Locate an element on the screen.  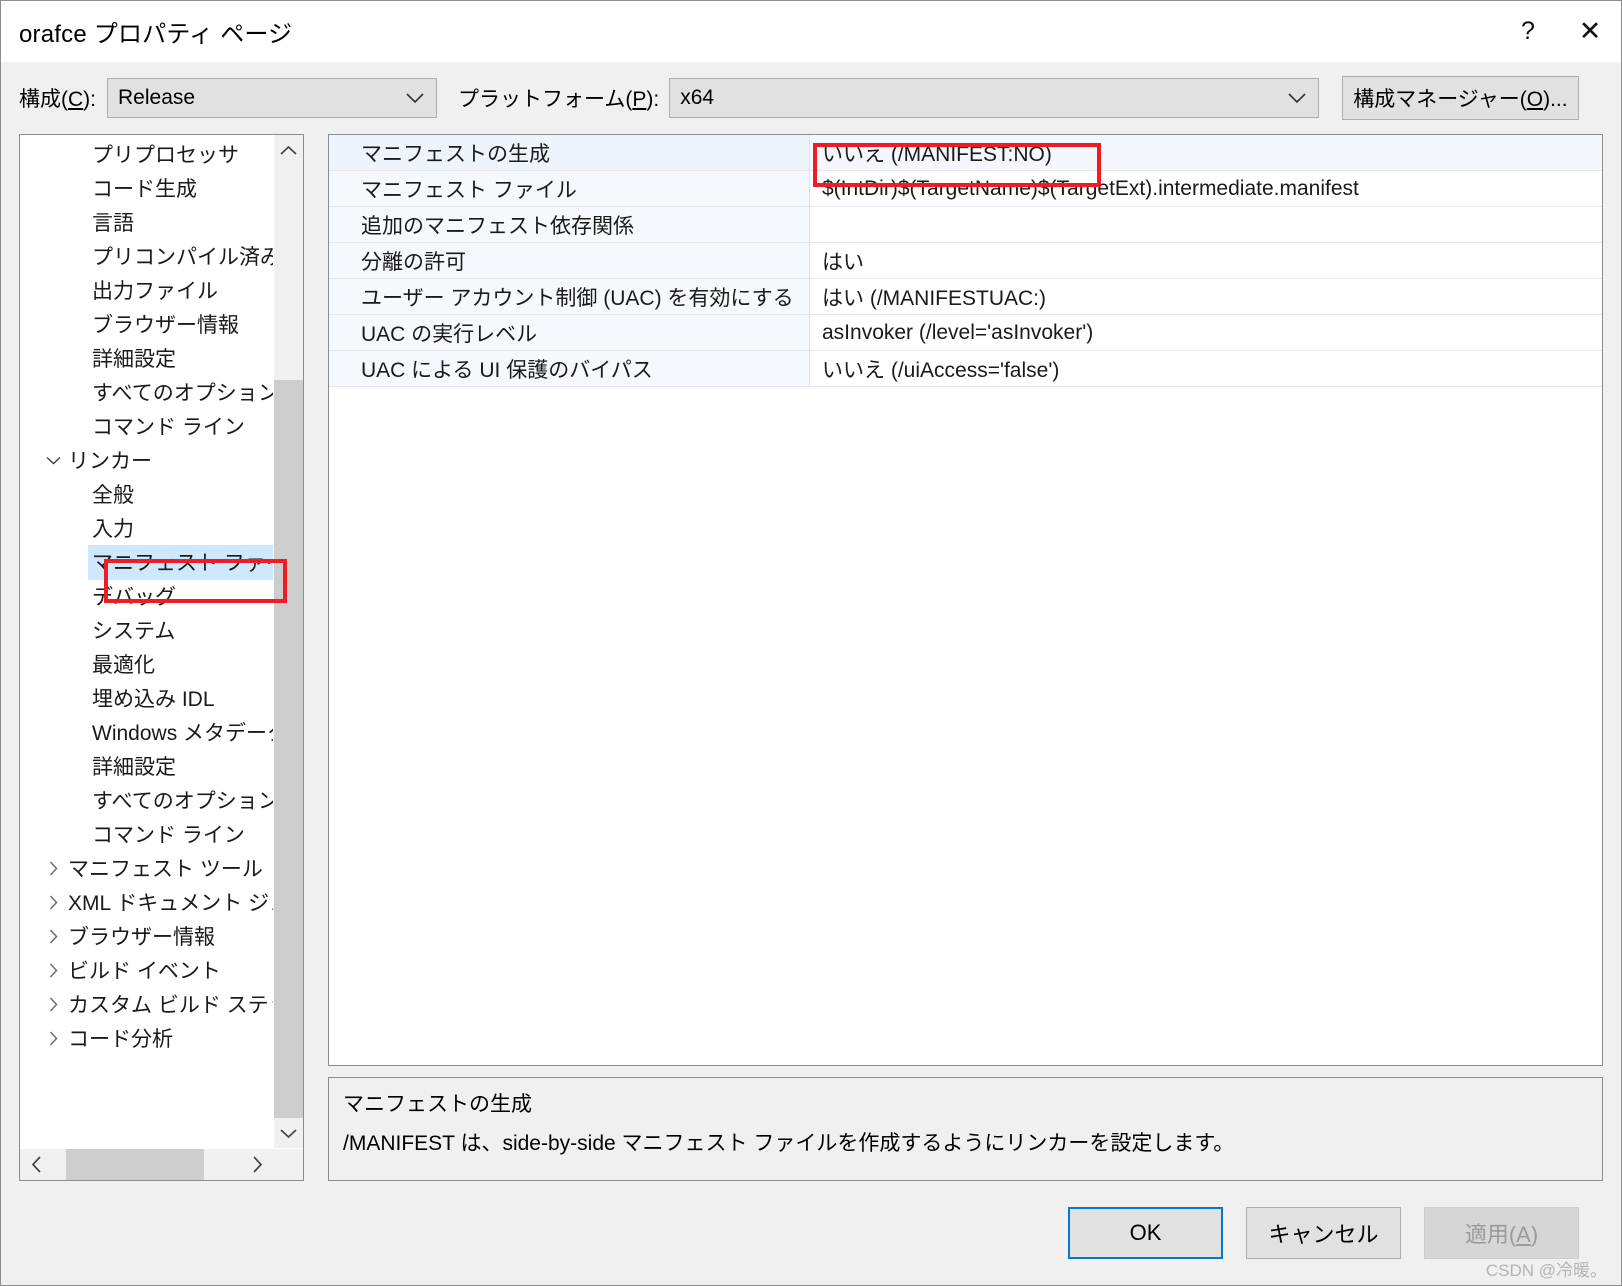
configuration-label: 構成(C): is located at coordinates (57, 99).